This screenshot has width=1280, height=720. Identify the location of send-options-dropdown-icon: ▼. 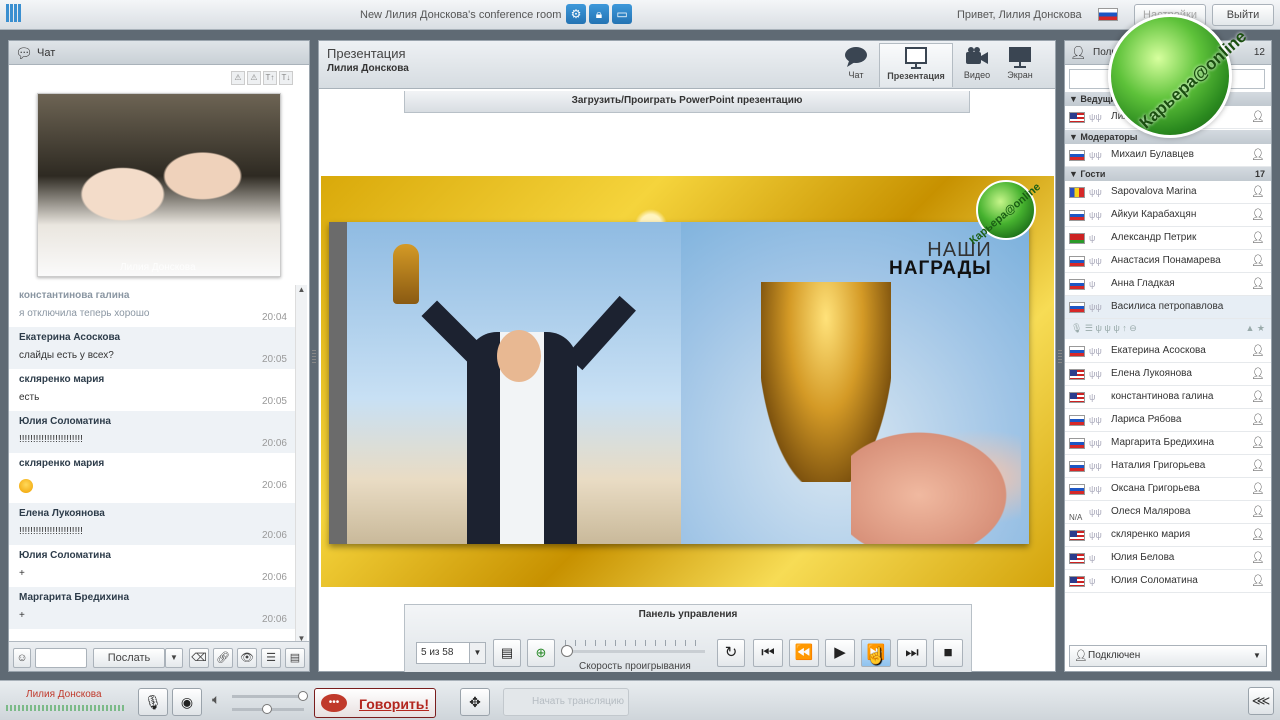
(174, 658).